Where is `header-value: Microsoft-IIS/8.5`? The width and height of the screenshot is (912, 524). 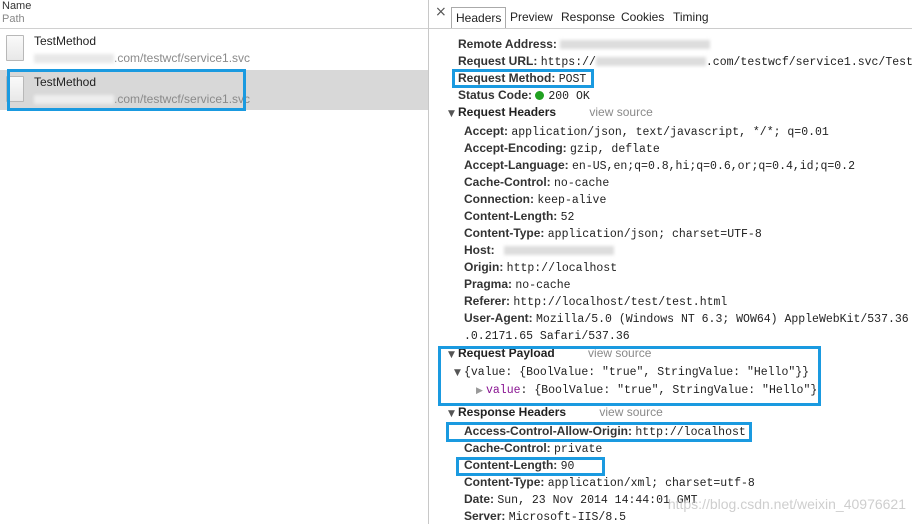
header-value: Microsoft-IIS/8.5 is located at coordinates (567, 517).